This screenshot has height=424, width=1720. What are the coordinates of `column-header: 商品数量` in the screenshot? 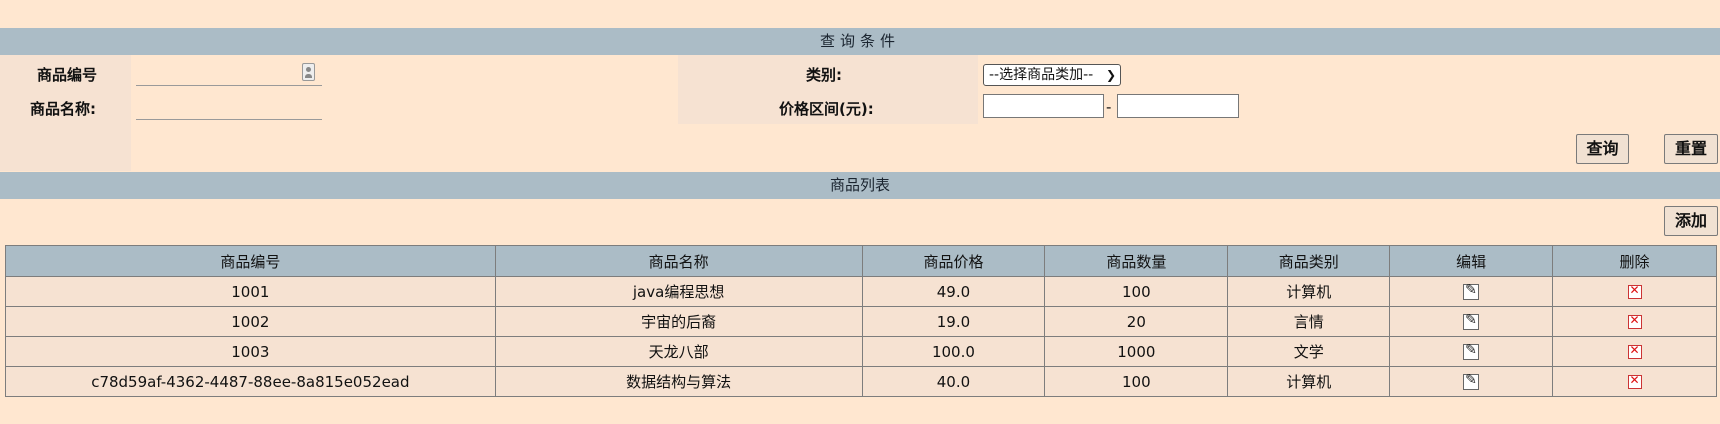 It's located at (1136, 261).